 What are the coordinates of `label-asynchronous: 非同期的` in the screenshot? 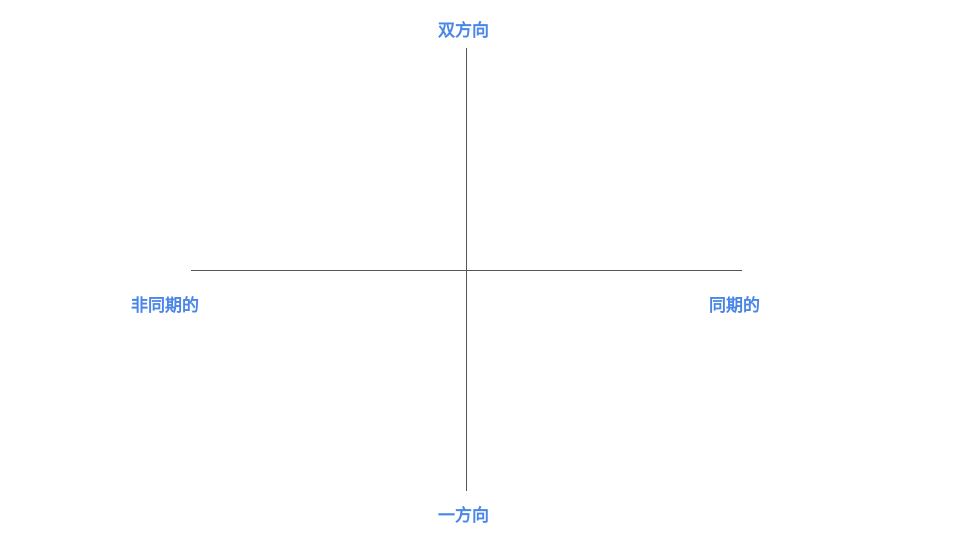 It's located at (165, 306).